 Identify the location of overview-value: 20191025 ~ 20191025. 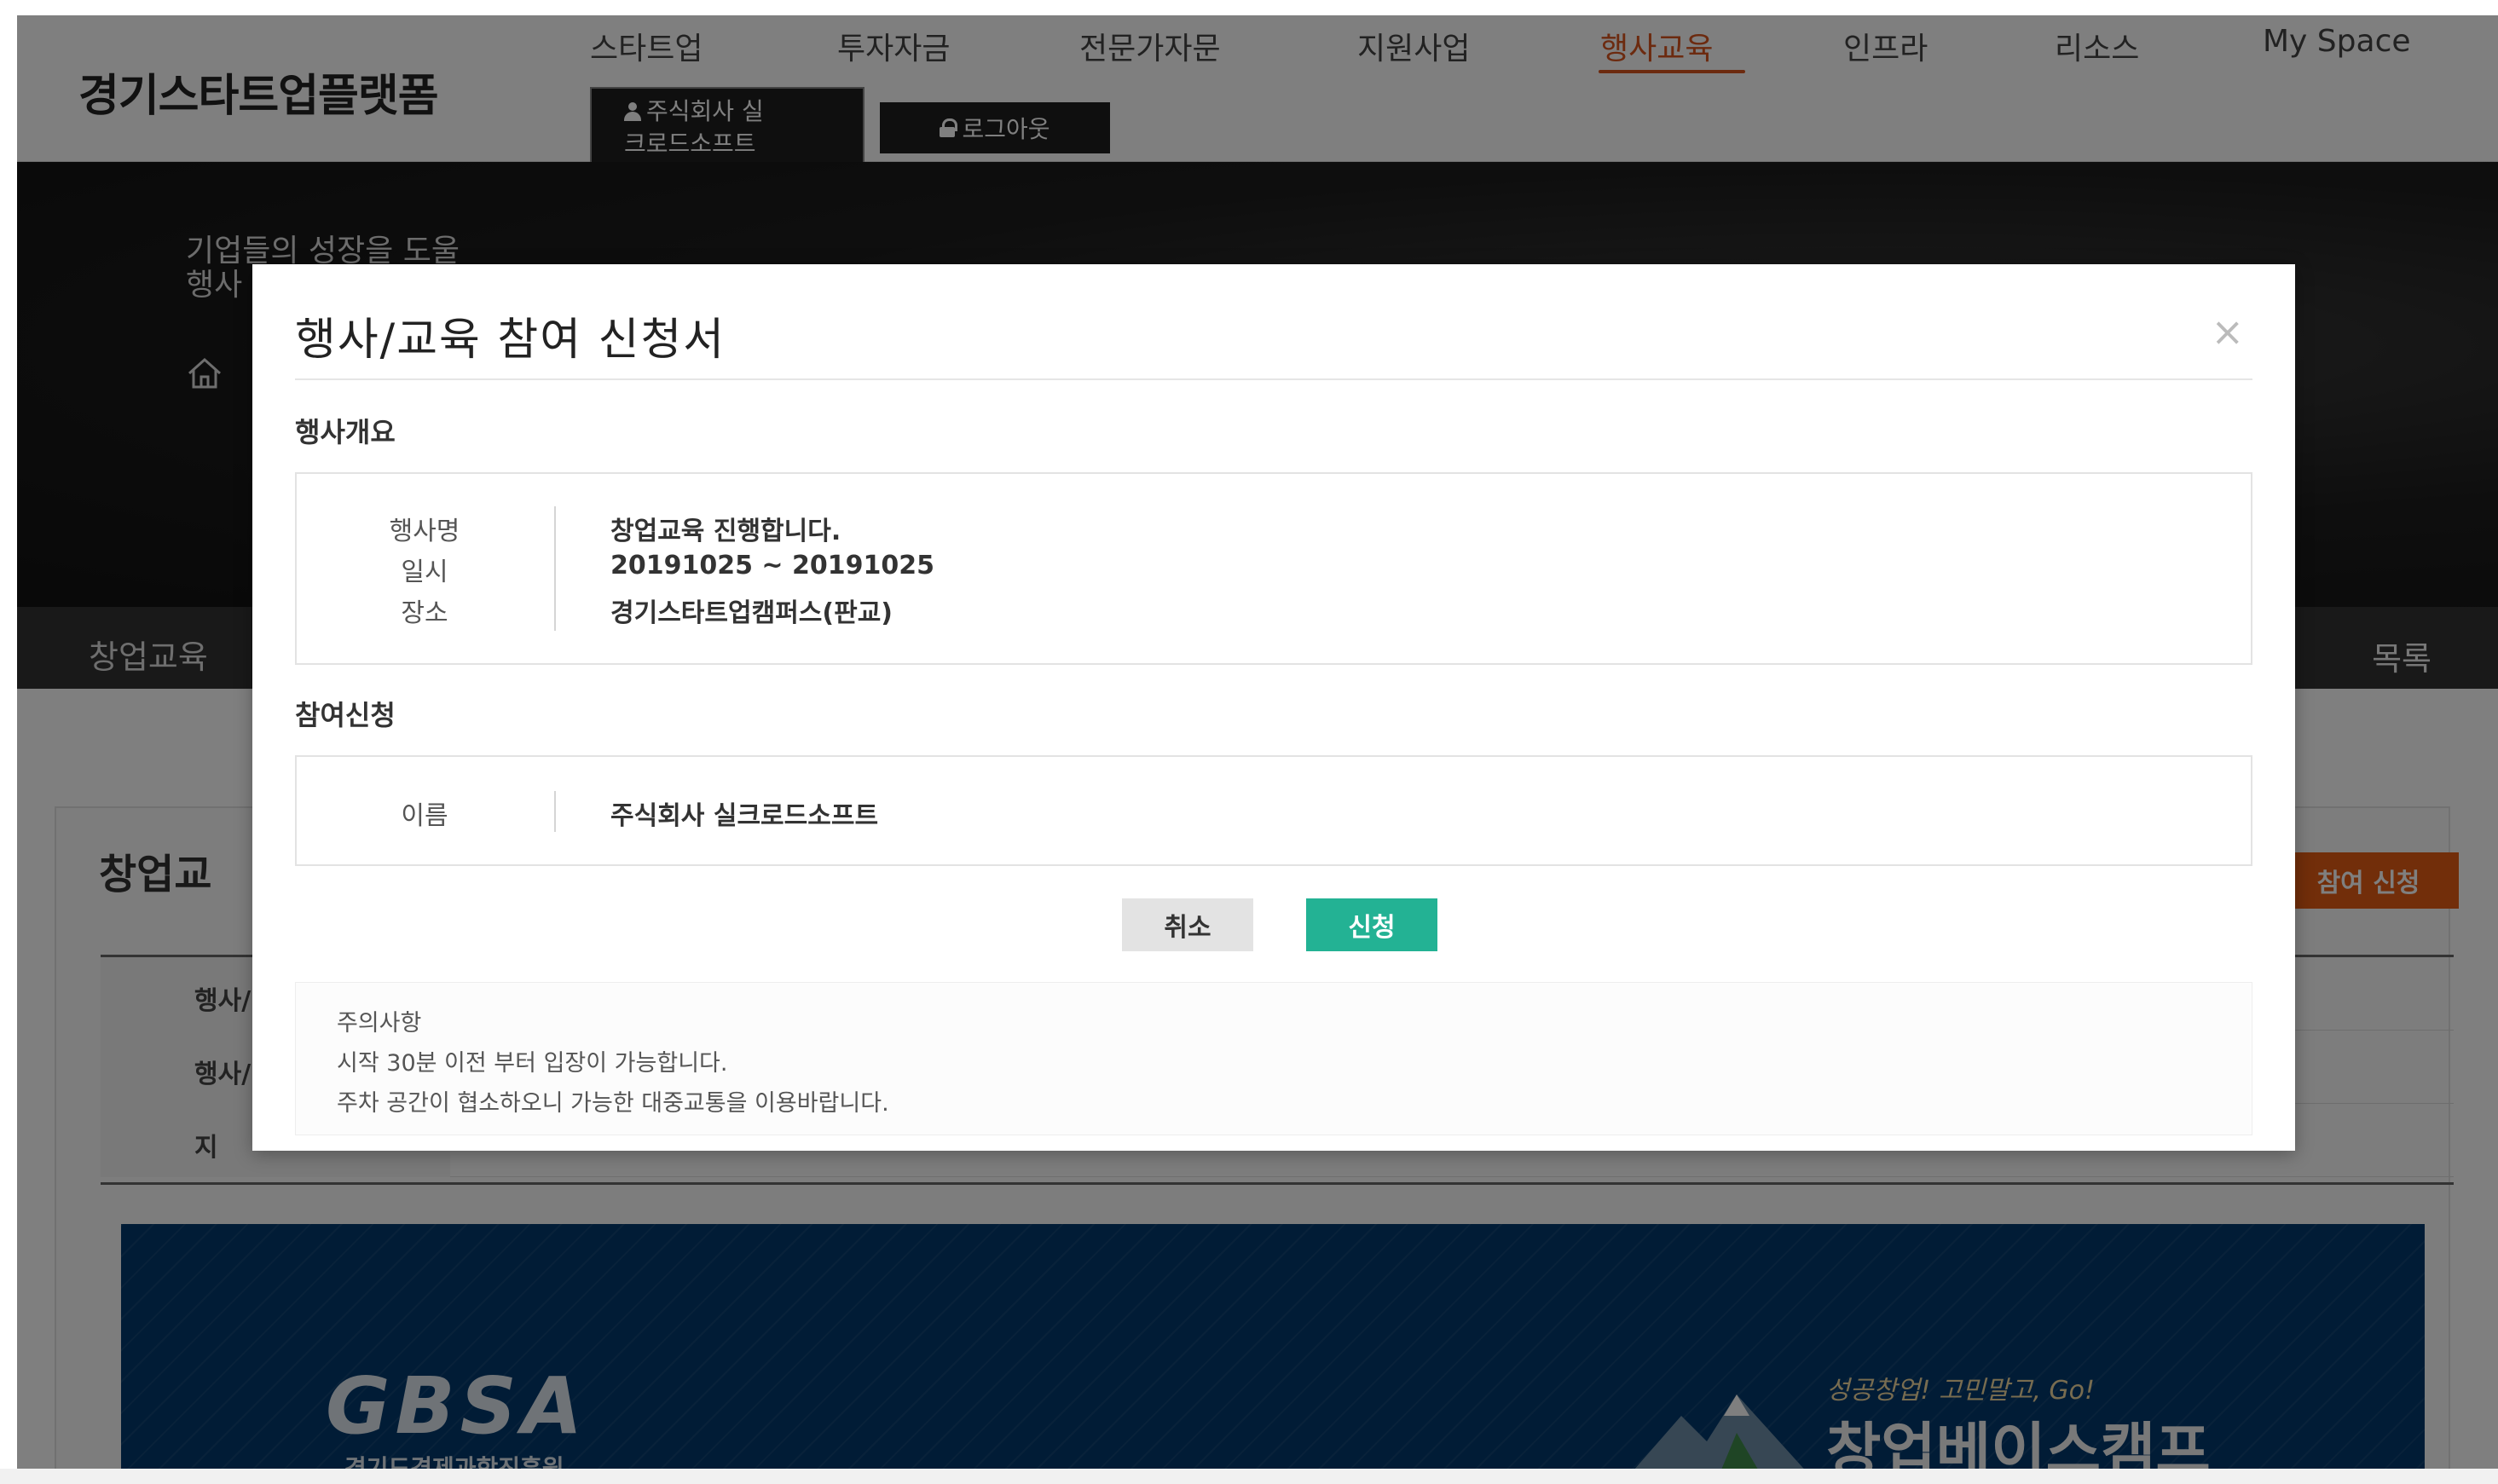
(772, 565).